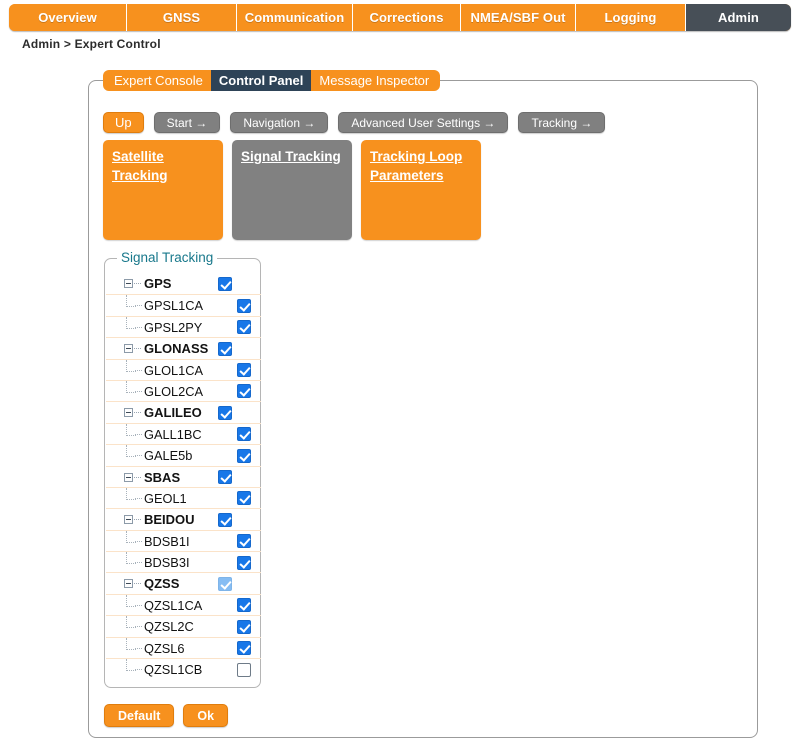 The width and height of the screenshot is (800, 745). I want to click on tree-row: GALL1BC, so click(183, 433).